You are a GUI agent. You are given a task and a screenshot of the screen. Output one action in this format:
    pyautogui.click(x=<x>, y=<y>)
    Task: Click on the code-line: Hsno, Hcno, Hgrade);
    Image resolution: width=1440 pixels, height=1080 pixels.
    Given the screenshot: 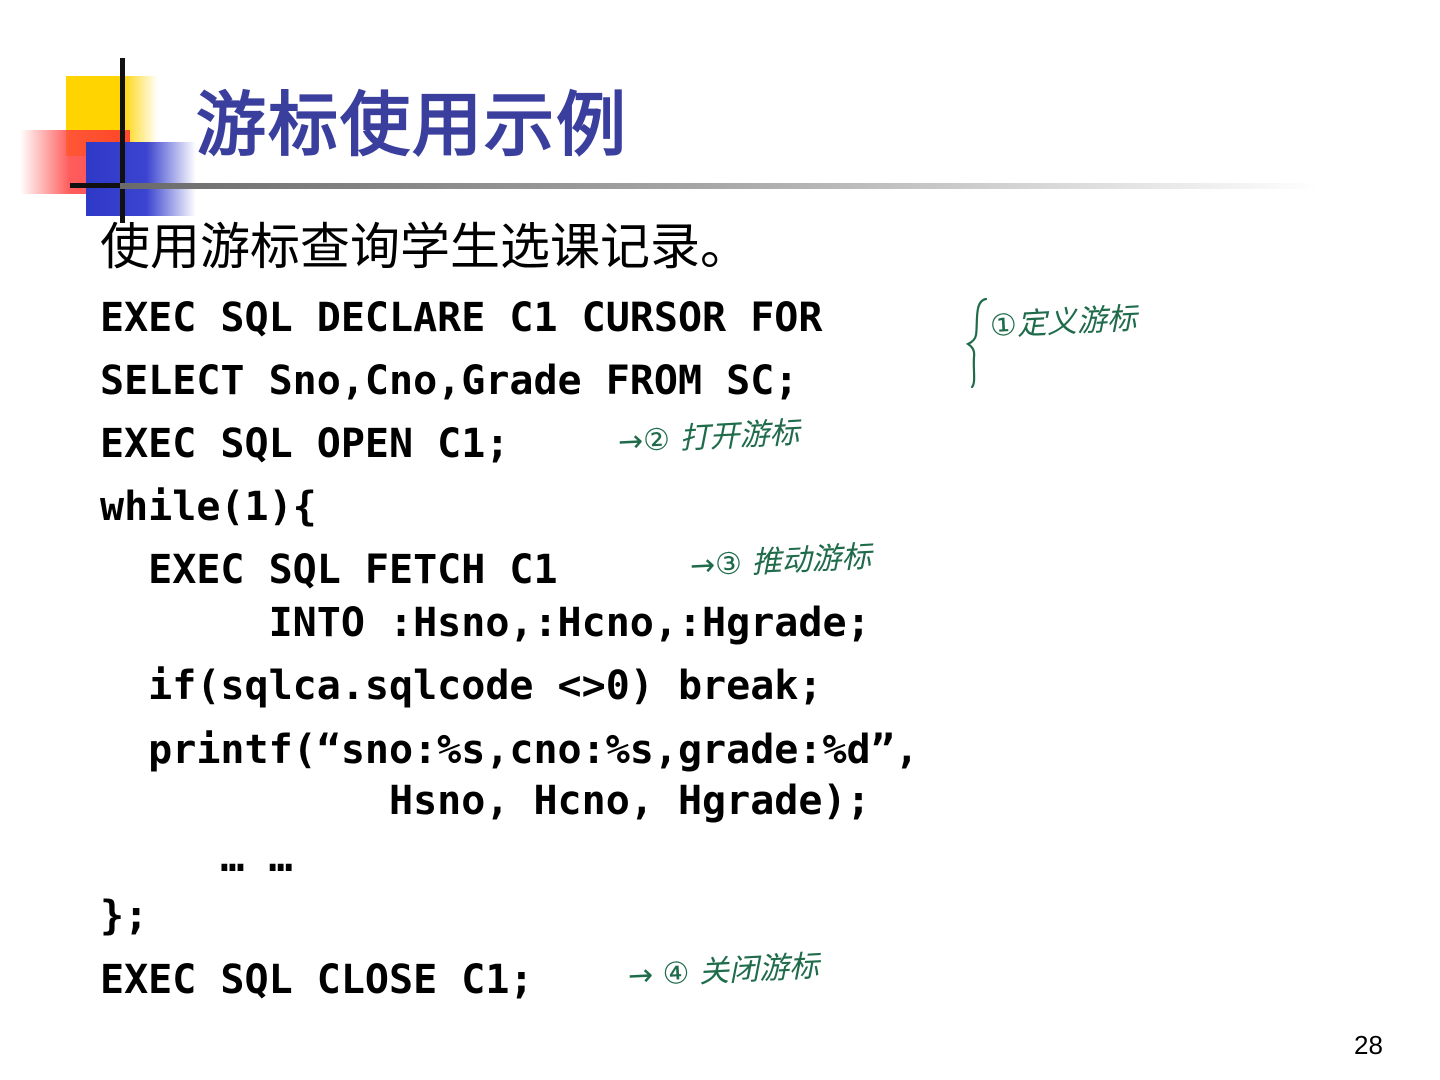 What is the action you would take?
    pyautogui.click(x=485, y=801)
    